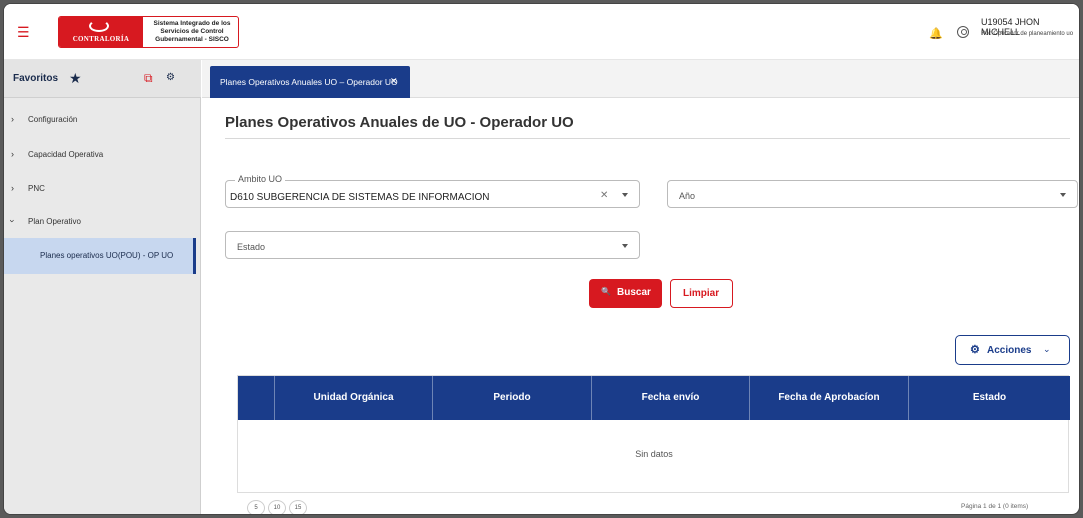 The width and height of the screenshot is (1083, 518). What do you see at coordinates (354, 398) in the screenshot?
I see `column-header: Unidad Orgánica` at bounding box center [354, 398].